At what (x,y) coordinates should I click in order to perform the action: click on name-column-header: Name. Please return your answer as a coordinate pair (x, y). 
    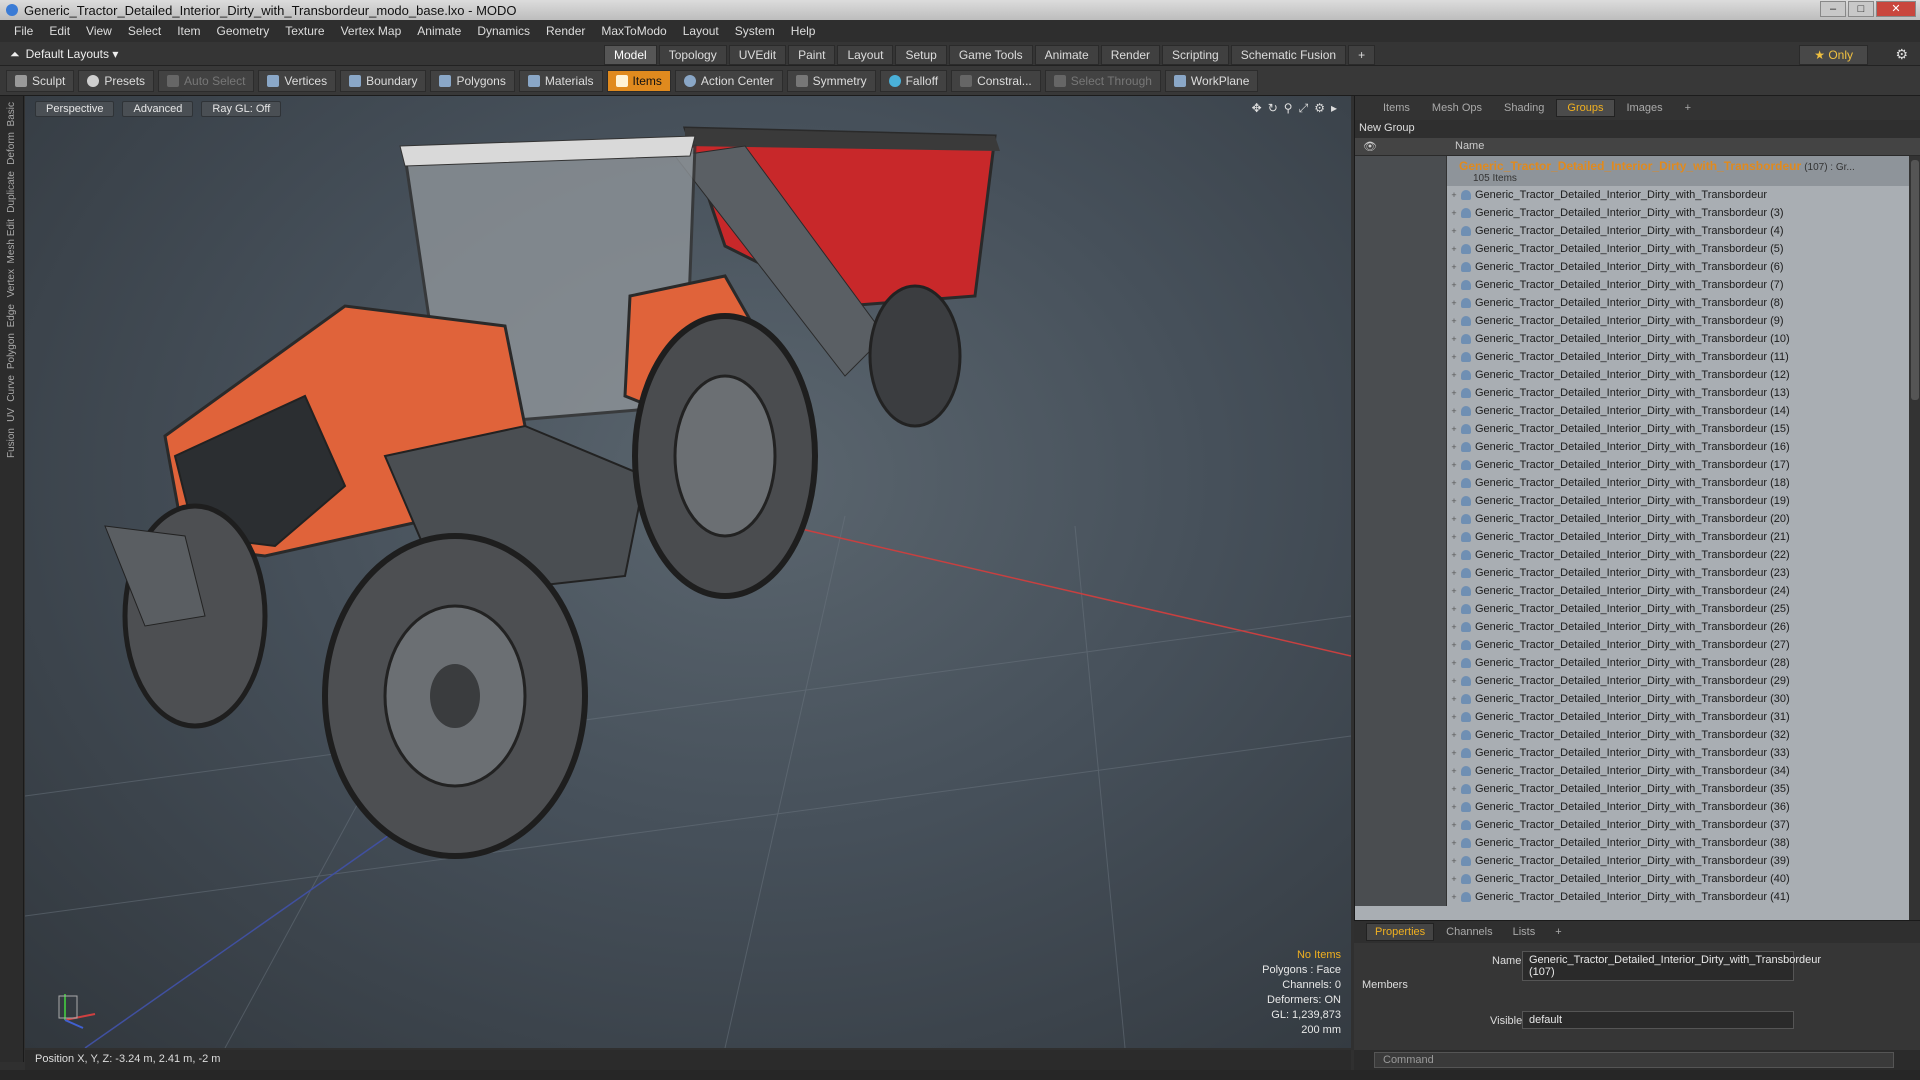
    Looking at the image, I should click on (1469, 146).